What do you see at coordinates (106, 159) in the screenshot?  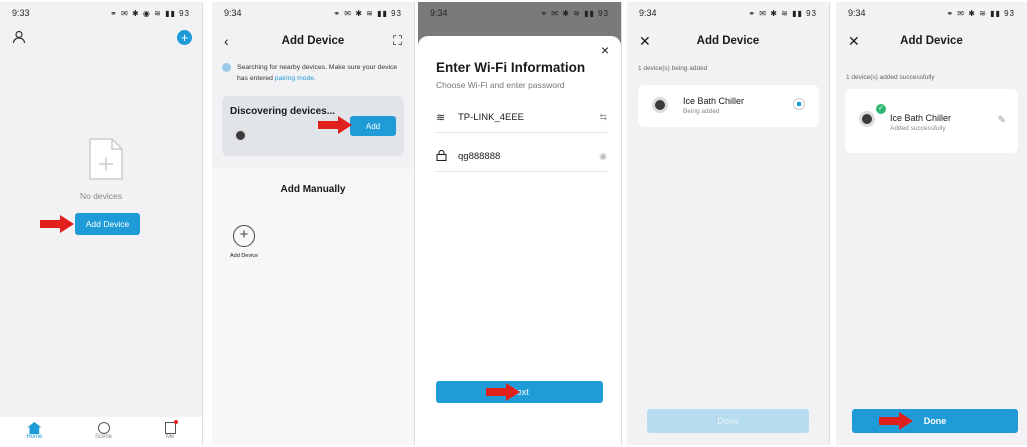 I see `empty-file-icon` at bounding box center [106, 159].